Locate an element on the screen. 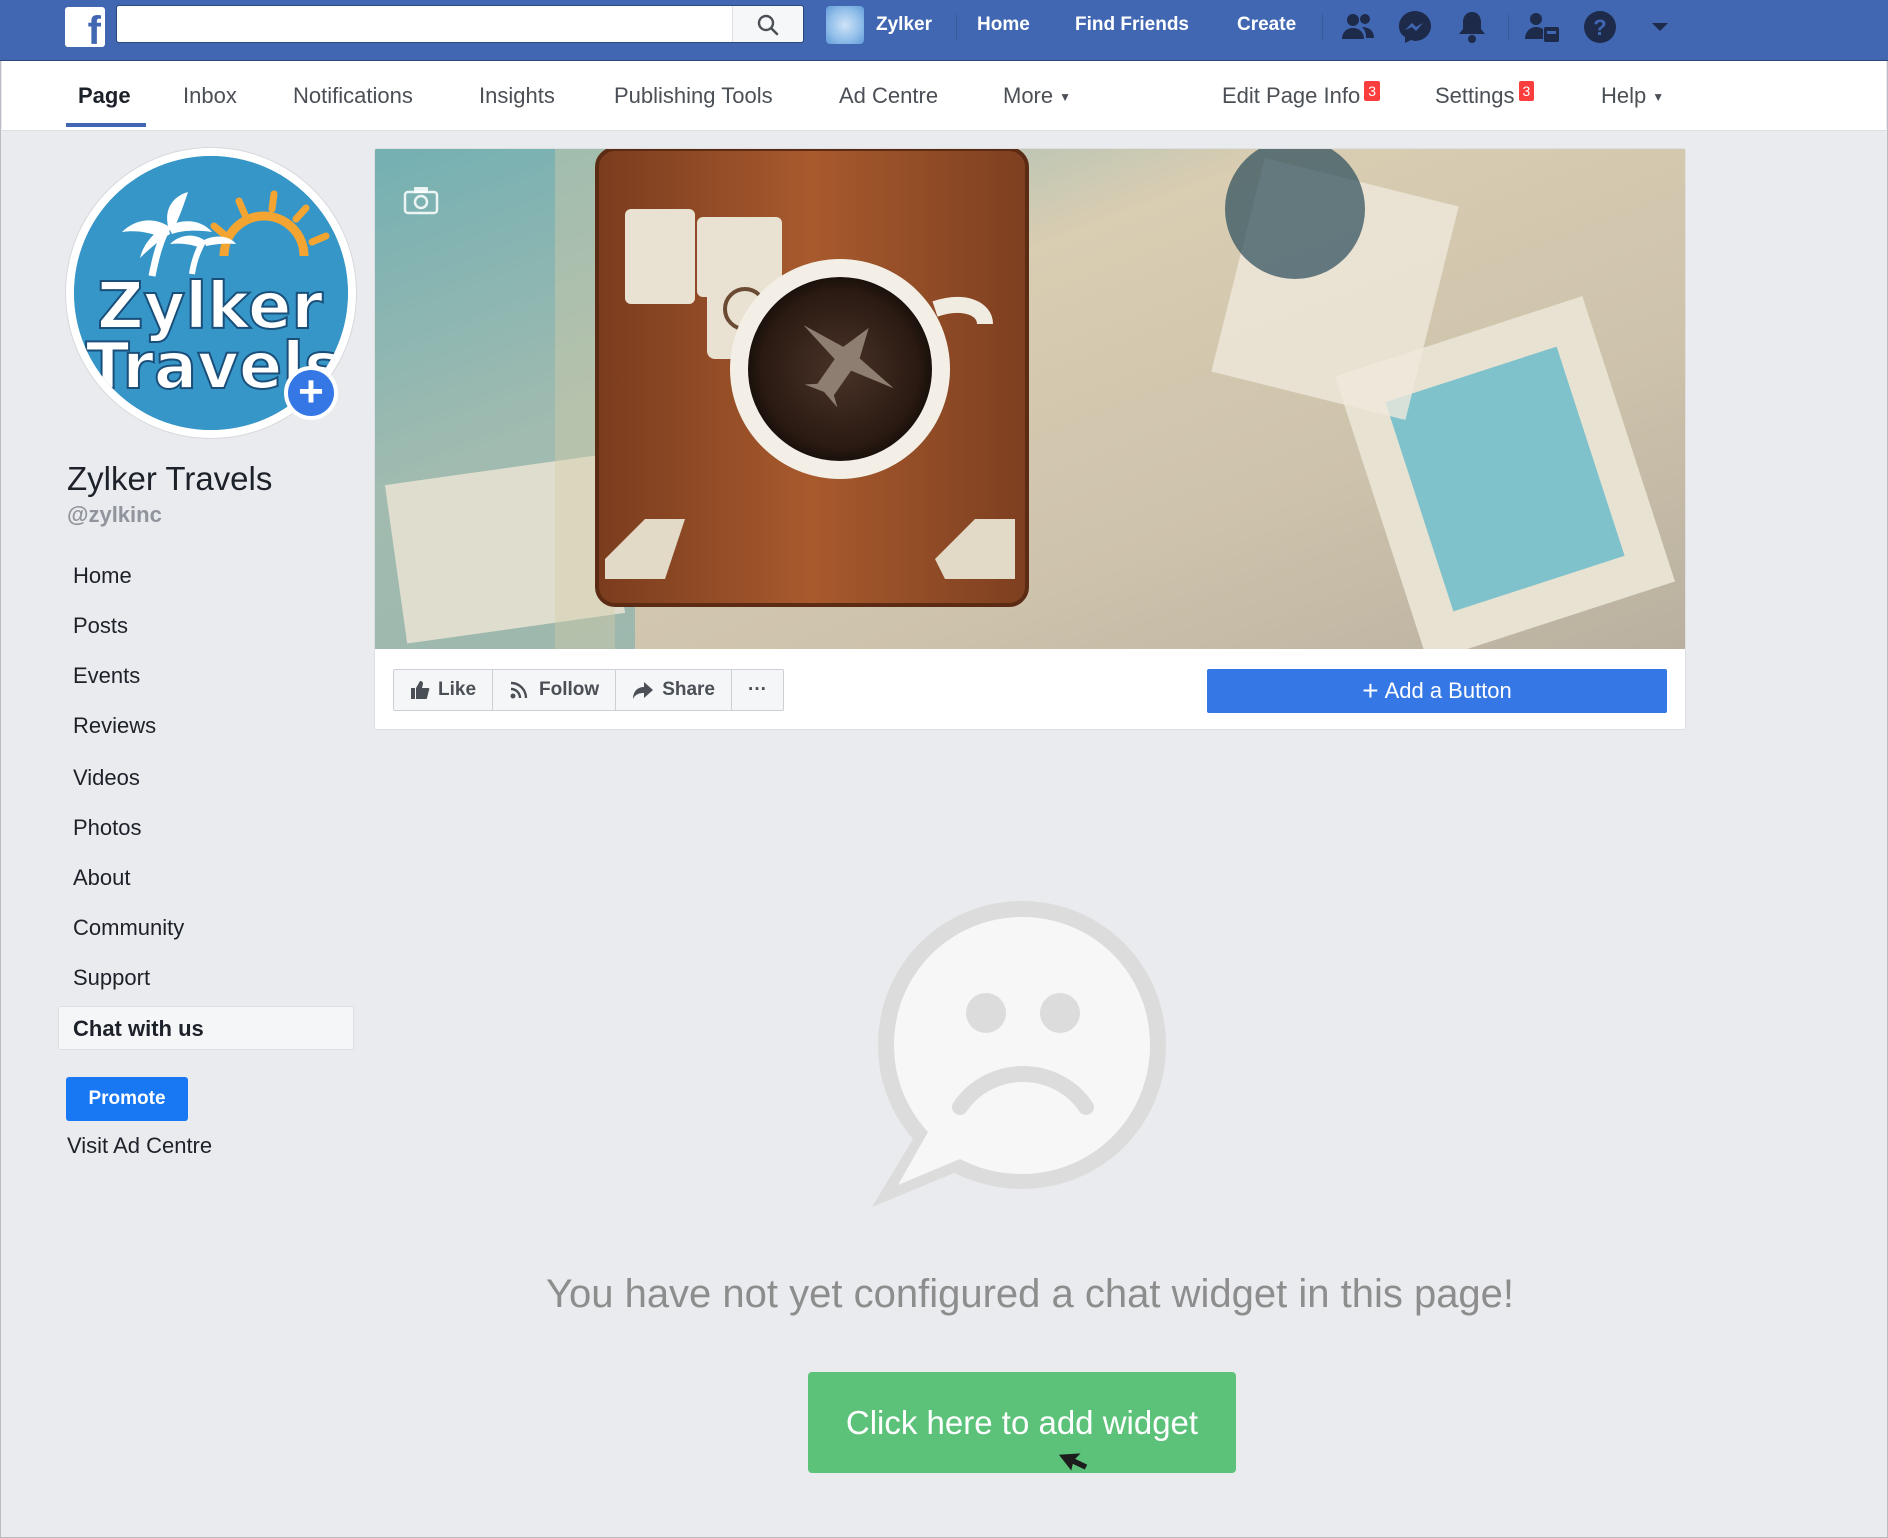 The height and width of the screenshot is (1538, 1888). page-title: Zylker Travels is located at coordinates (170, 478).